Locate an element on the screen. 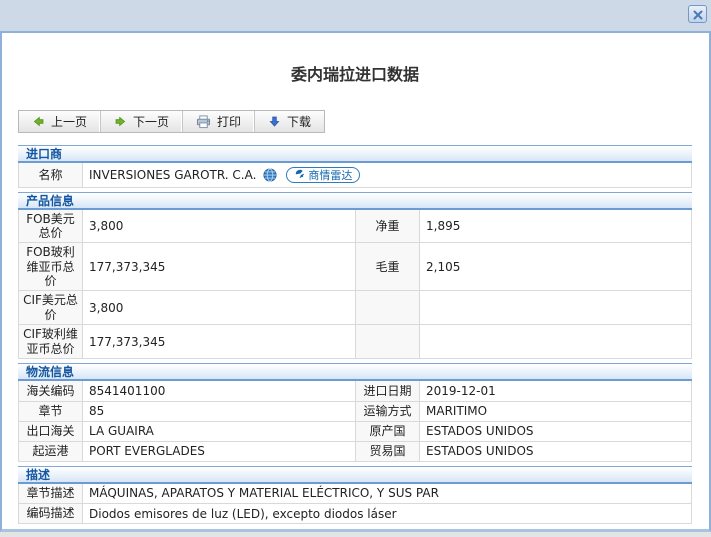  arrow-right-icon is located at coordinates (120, 121).